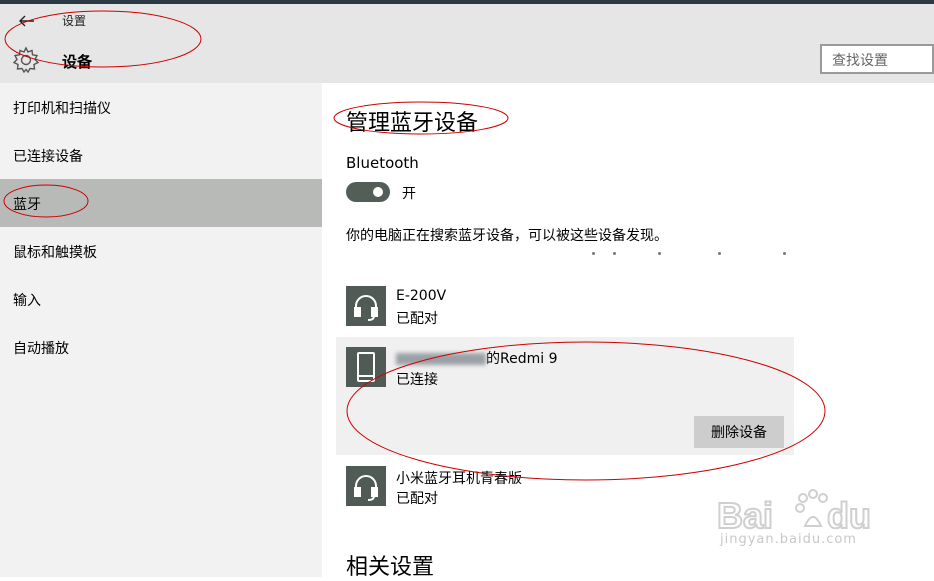 The height and width of the screenshot is (581, 934). What do you see at coordinates (161, 299) in the screenshot?
I see `sidebar-item-typing: 输入` at bounding box center [161, 299].